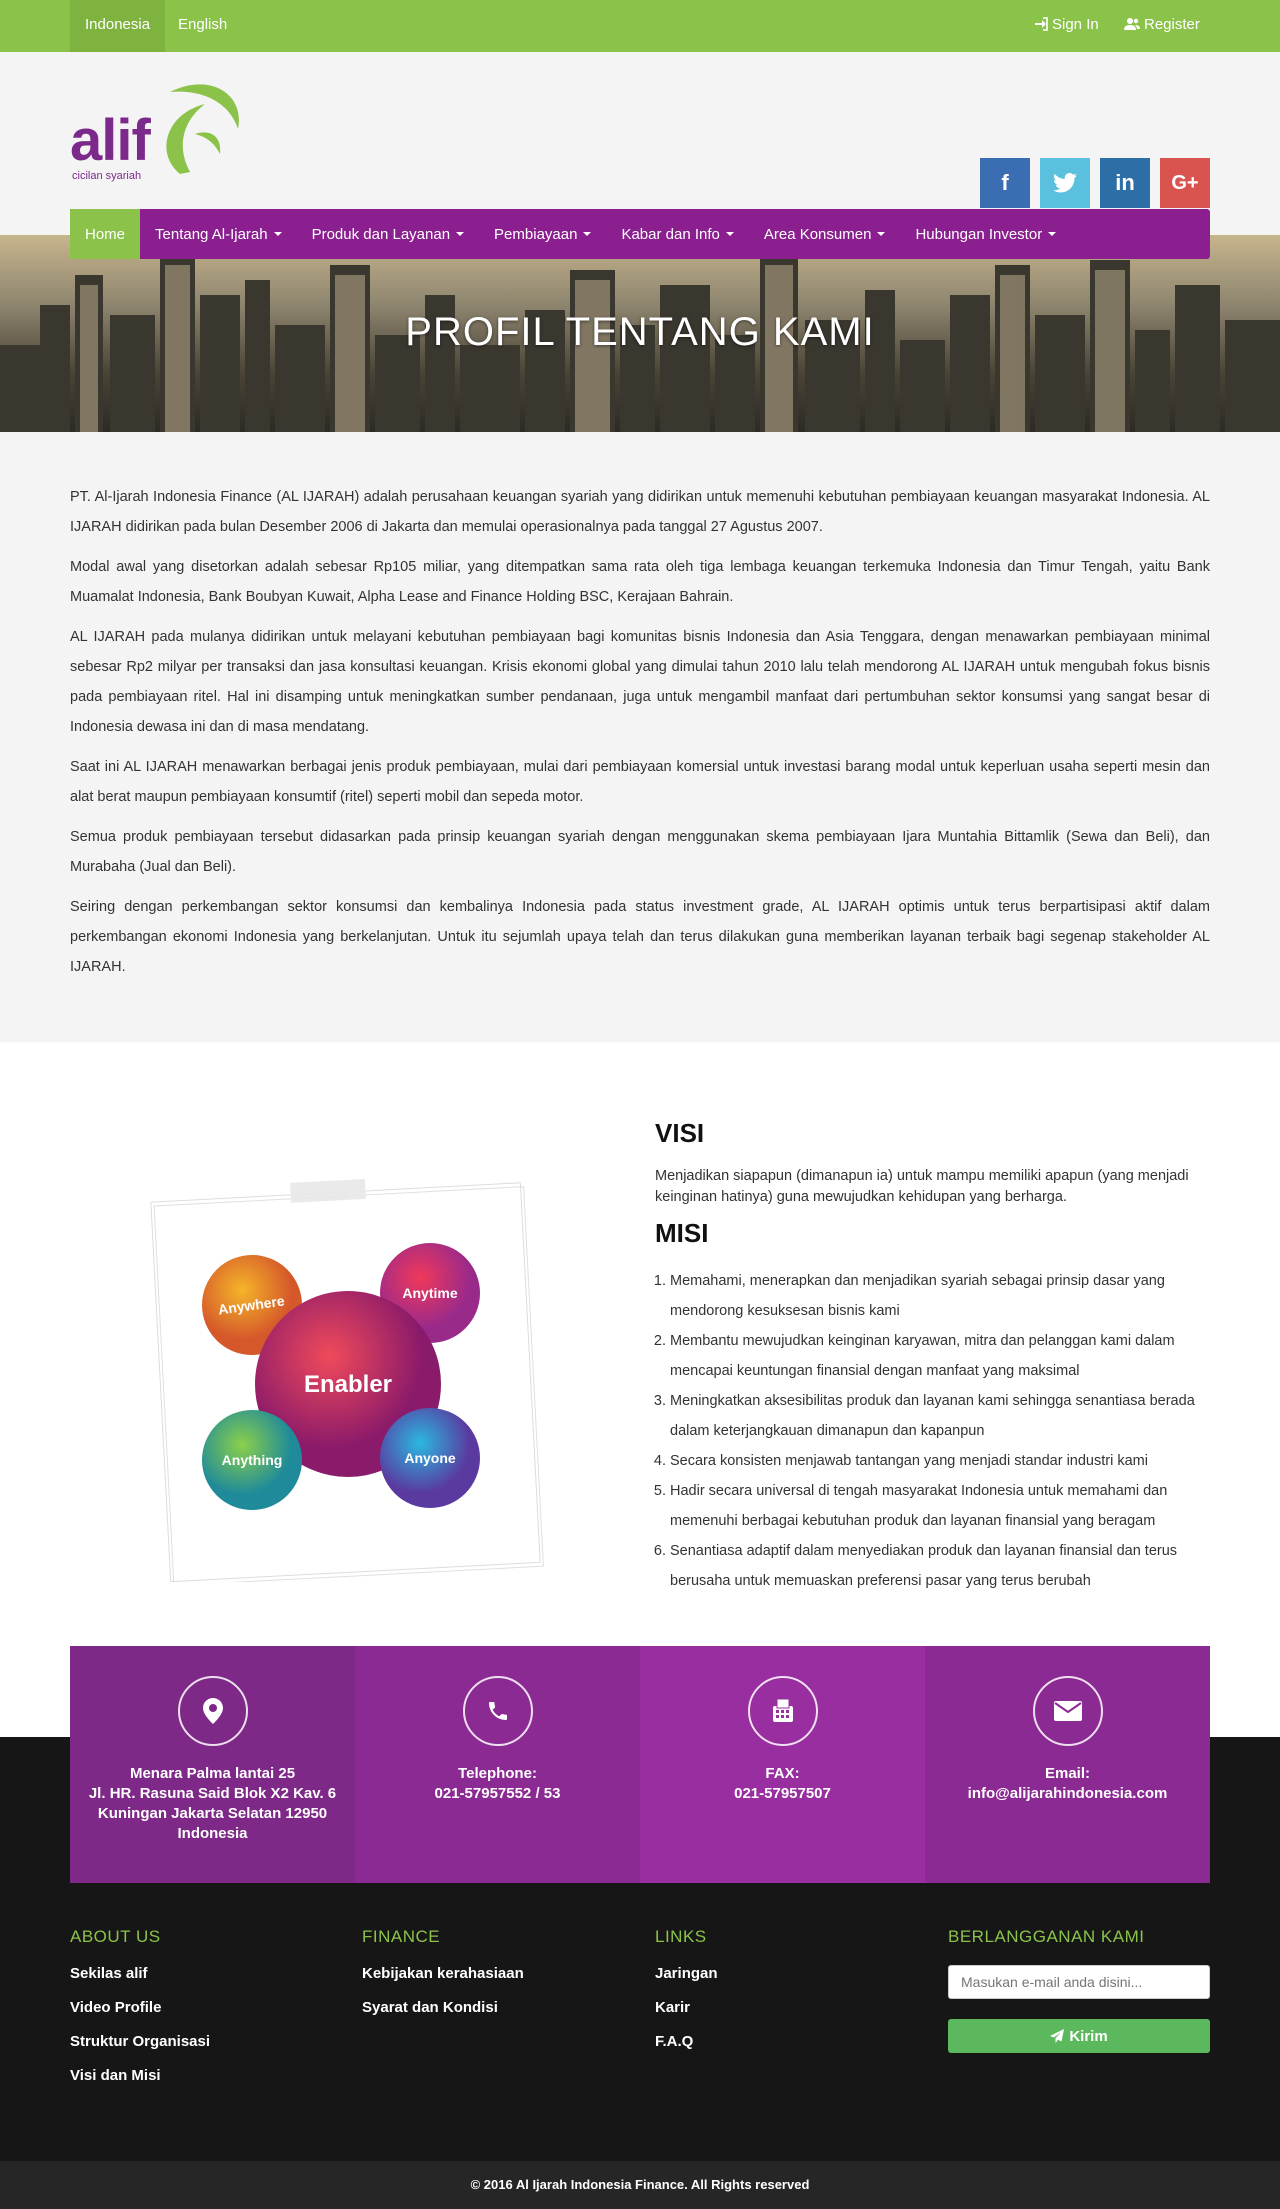 The width and height of the screenshot is (1280, 2209). Describe the element at coordinates (682, 1233) in the screenshot. I see `misi-heading: MISI` at that location.